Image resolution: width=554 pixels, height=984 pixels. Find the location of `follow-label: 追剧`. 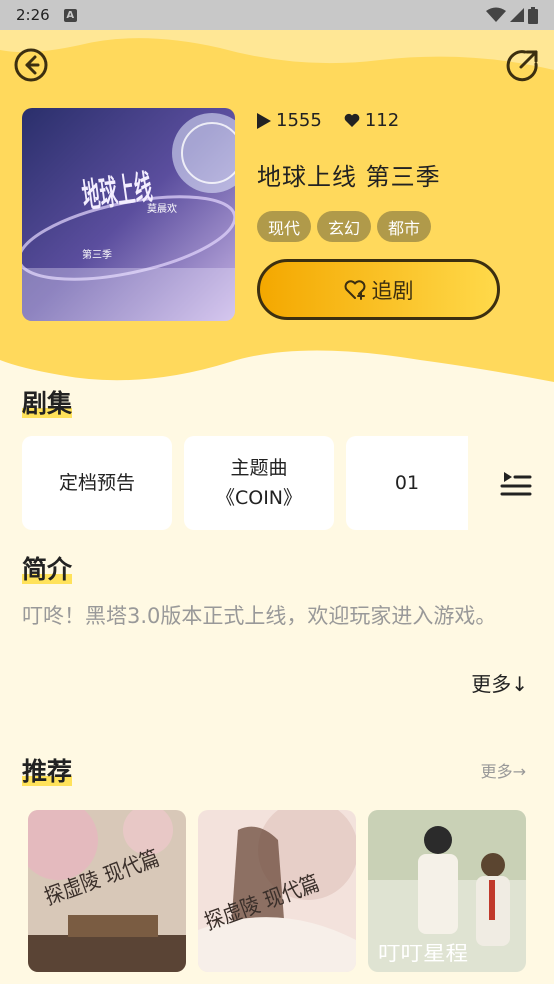

follow-label: 追剧 is located at coordinates (392, 290).